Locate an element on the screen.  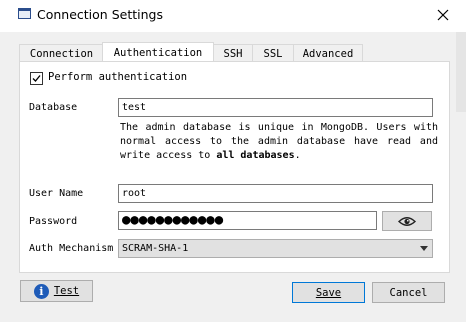
username-label: User Name is located at coordinates (56, 193).